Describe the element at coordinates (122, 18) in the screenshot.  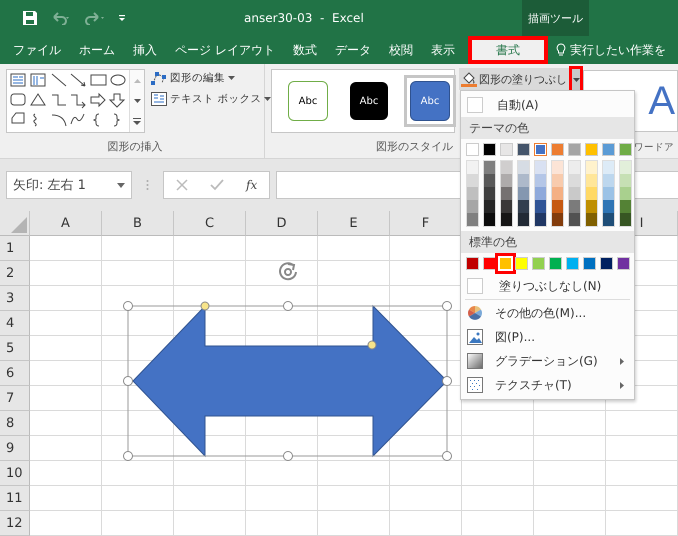
I see `customize-icon` at that location.